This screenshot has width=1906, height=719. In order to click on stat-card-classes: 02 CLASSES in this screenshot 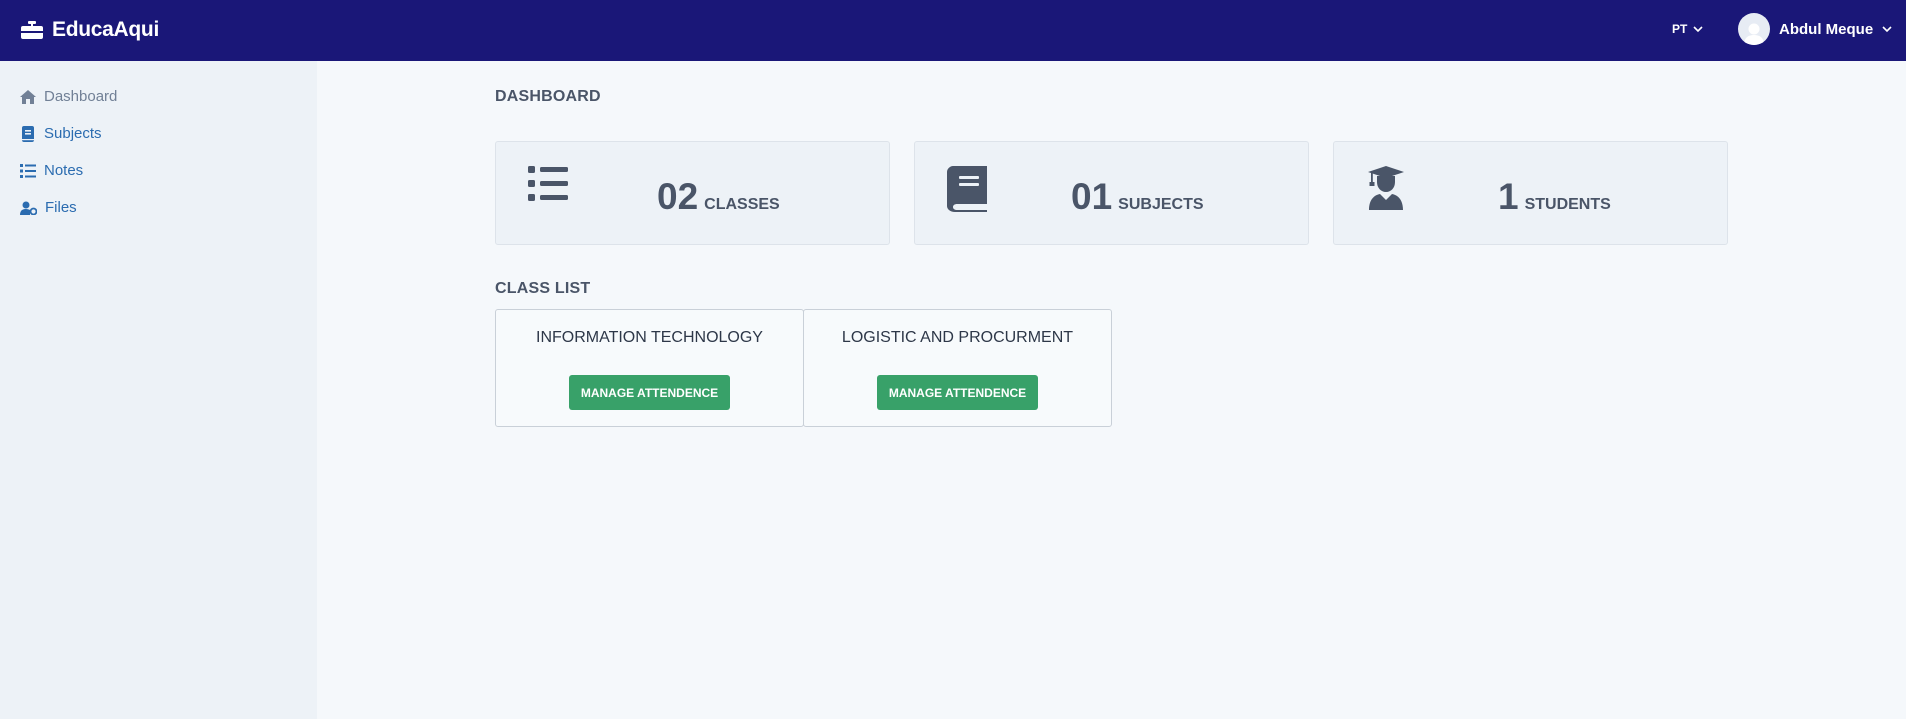, I will do `click(692, 193)`.